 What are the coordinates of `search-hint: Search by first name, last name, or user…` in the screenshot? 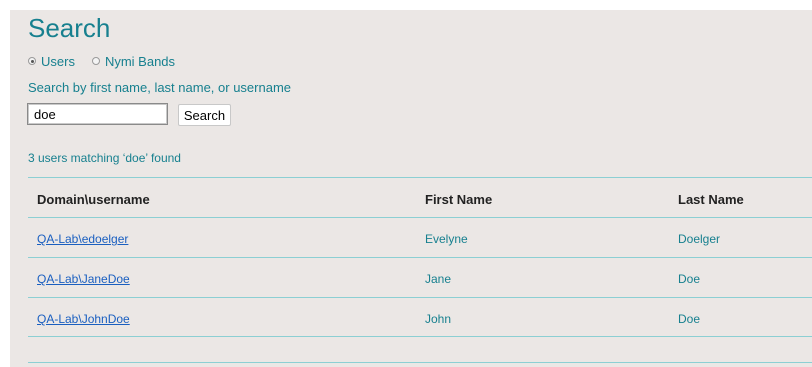 It's located at (160, 87).